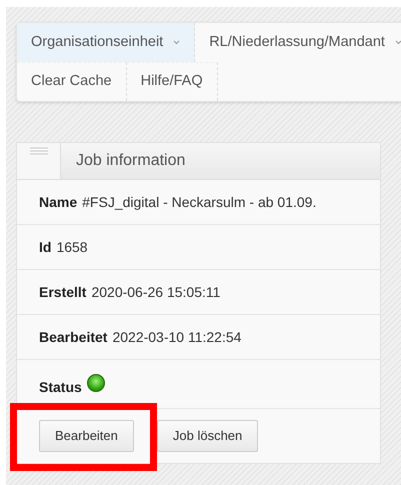 This screenshot has width=401, height=485. Describe the element at coordinates (72, 247) in the screenshot. I see `field-value: 1658` at that location.